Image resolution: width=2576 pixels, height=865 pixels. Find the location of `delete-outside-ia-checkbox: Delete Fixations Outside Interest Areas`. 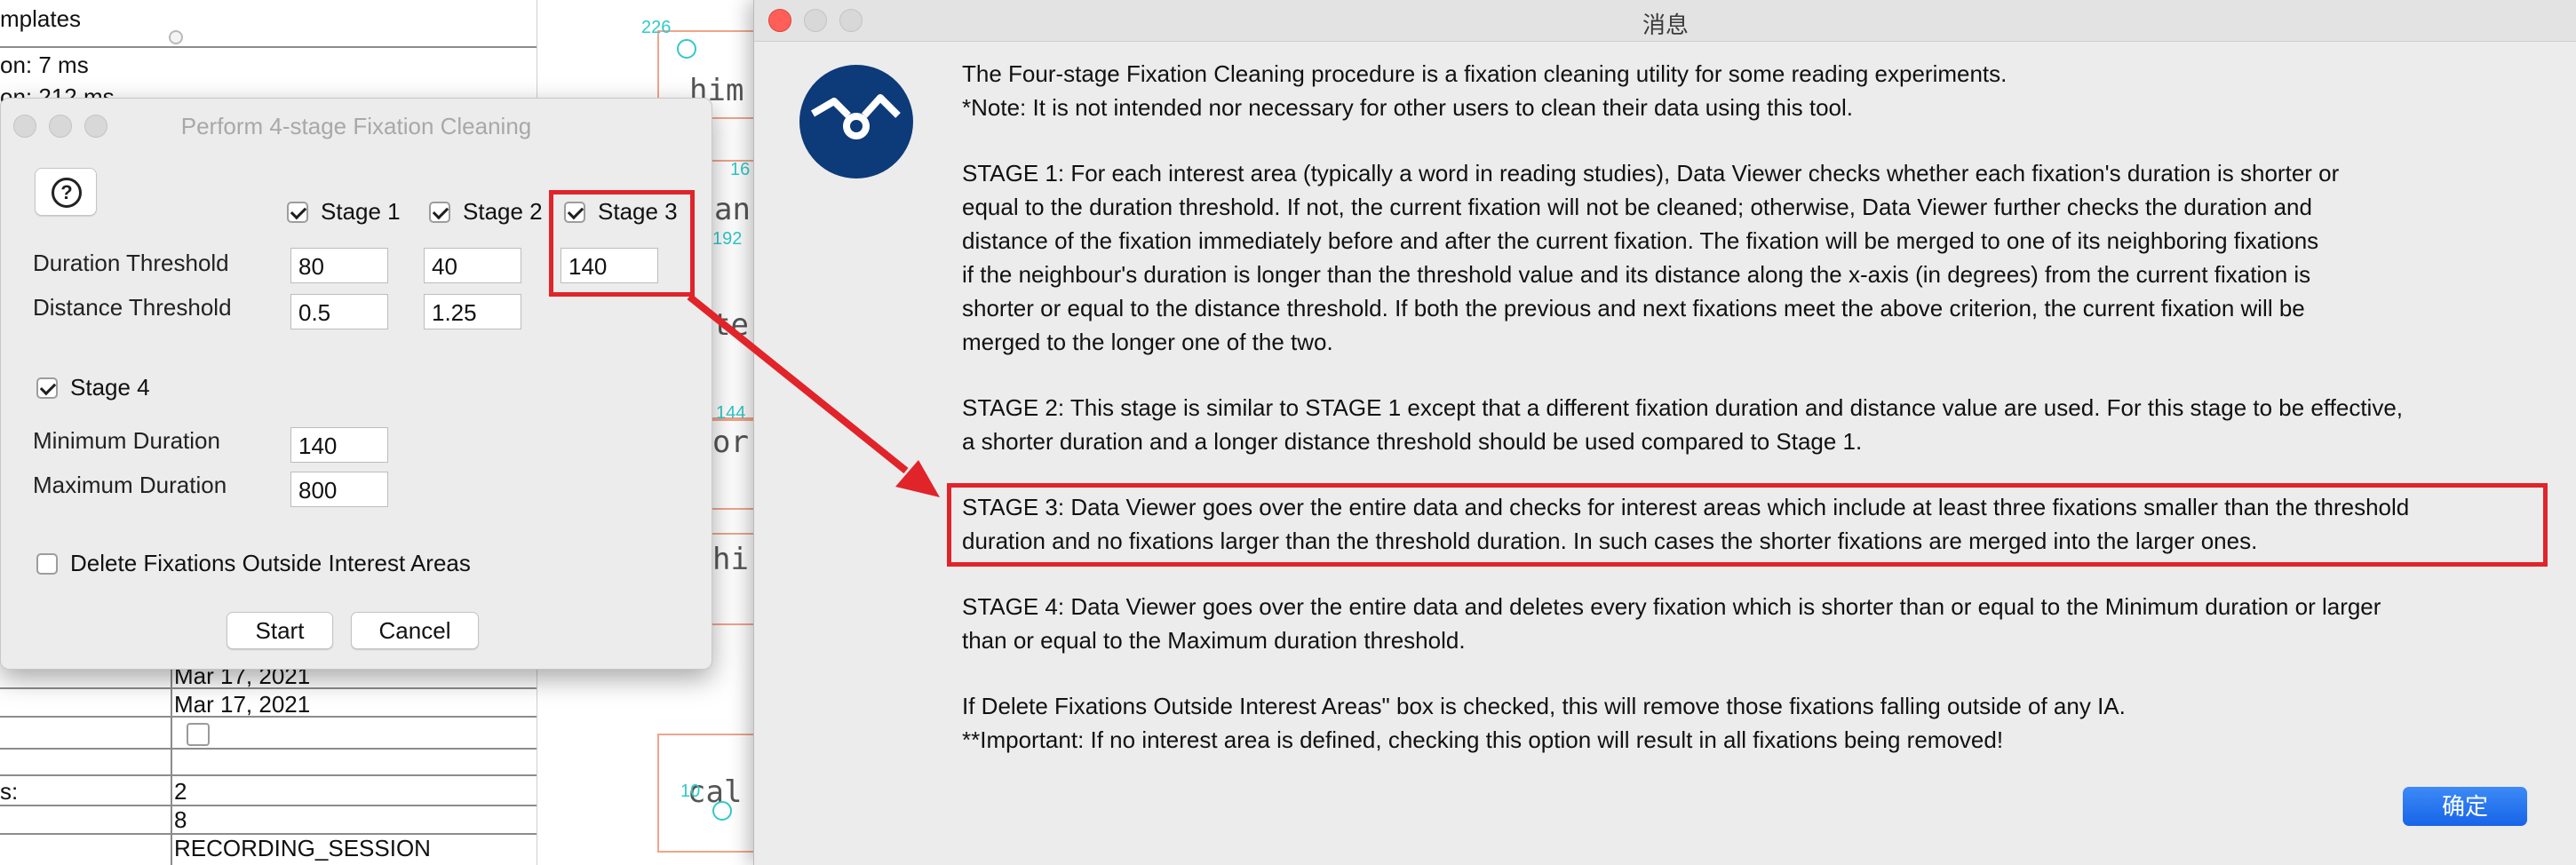

delete-outside-ia-checkbox: Delete Fixations Outside Interest Areas is located at coordinates (253, 563).